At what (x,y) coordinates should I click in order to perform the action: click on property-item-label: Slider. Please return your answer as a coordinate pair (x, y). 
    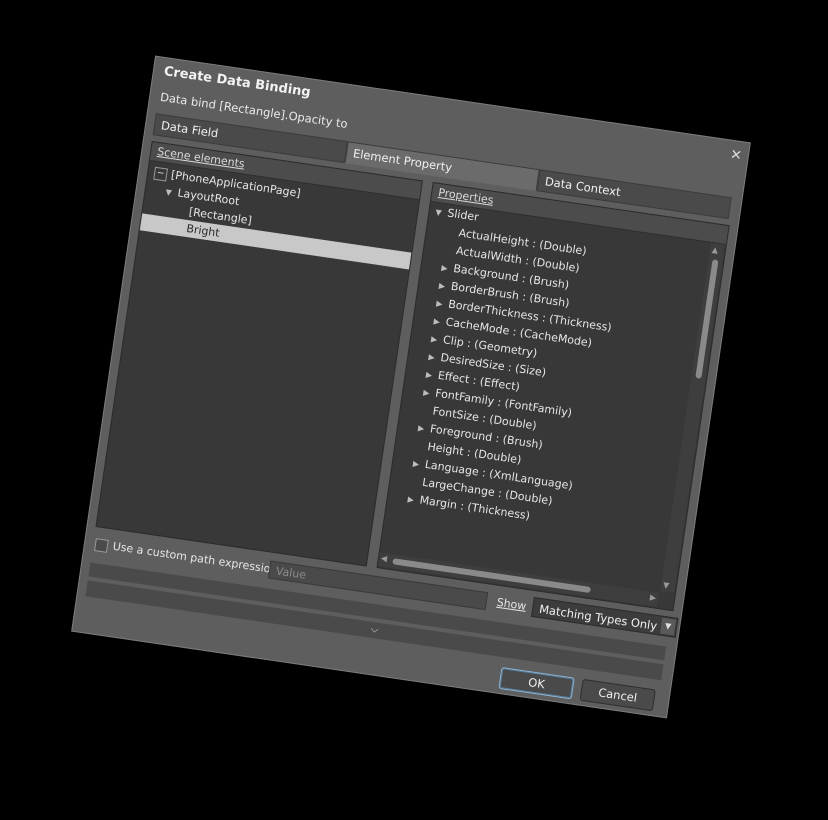
    Looking at the image, I should click on (463, 215).